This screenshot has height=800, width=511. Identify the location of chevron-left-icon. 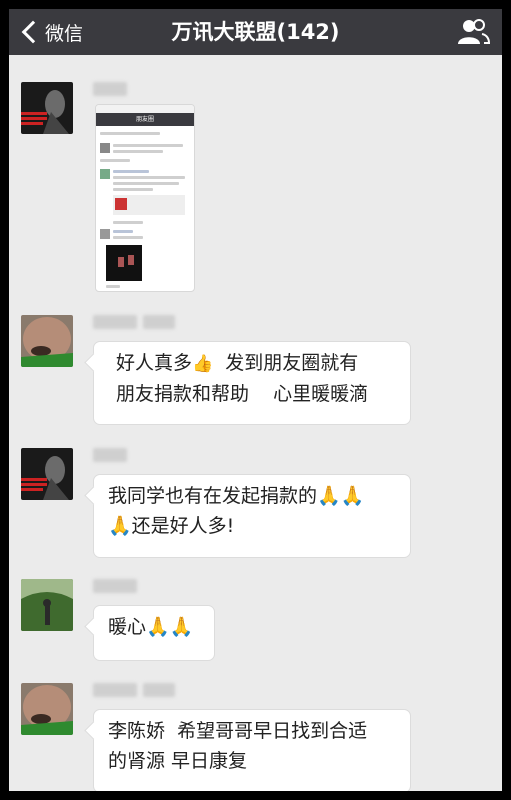
(33, 32).